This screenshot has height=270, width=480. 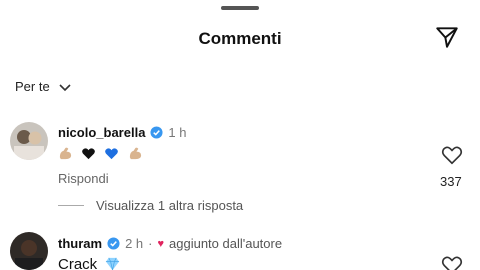 What do you see at coordinates (32, 86) in the screenshot?
I see `sort-label: Per te` at bounding box center [32, 86].